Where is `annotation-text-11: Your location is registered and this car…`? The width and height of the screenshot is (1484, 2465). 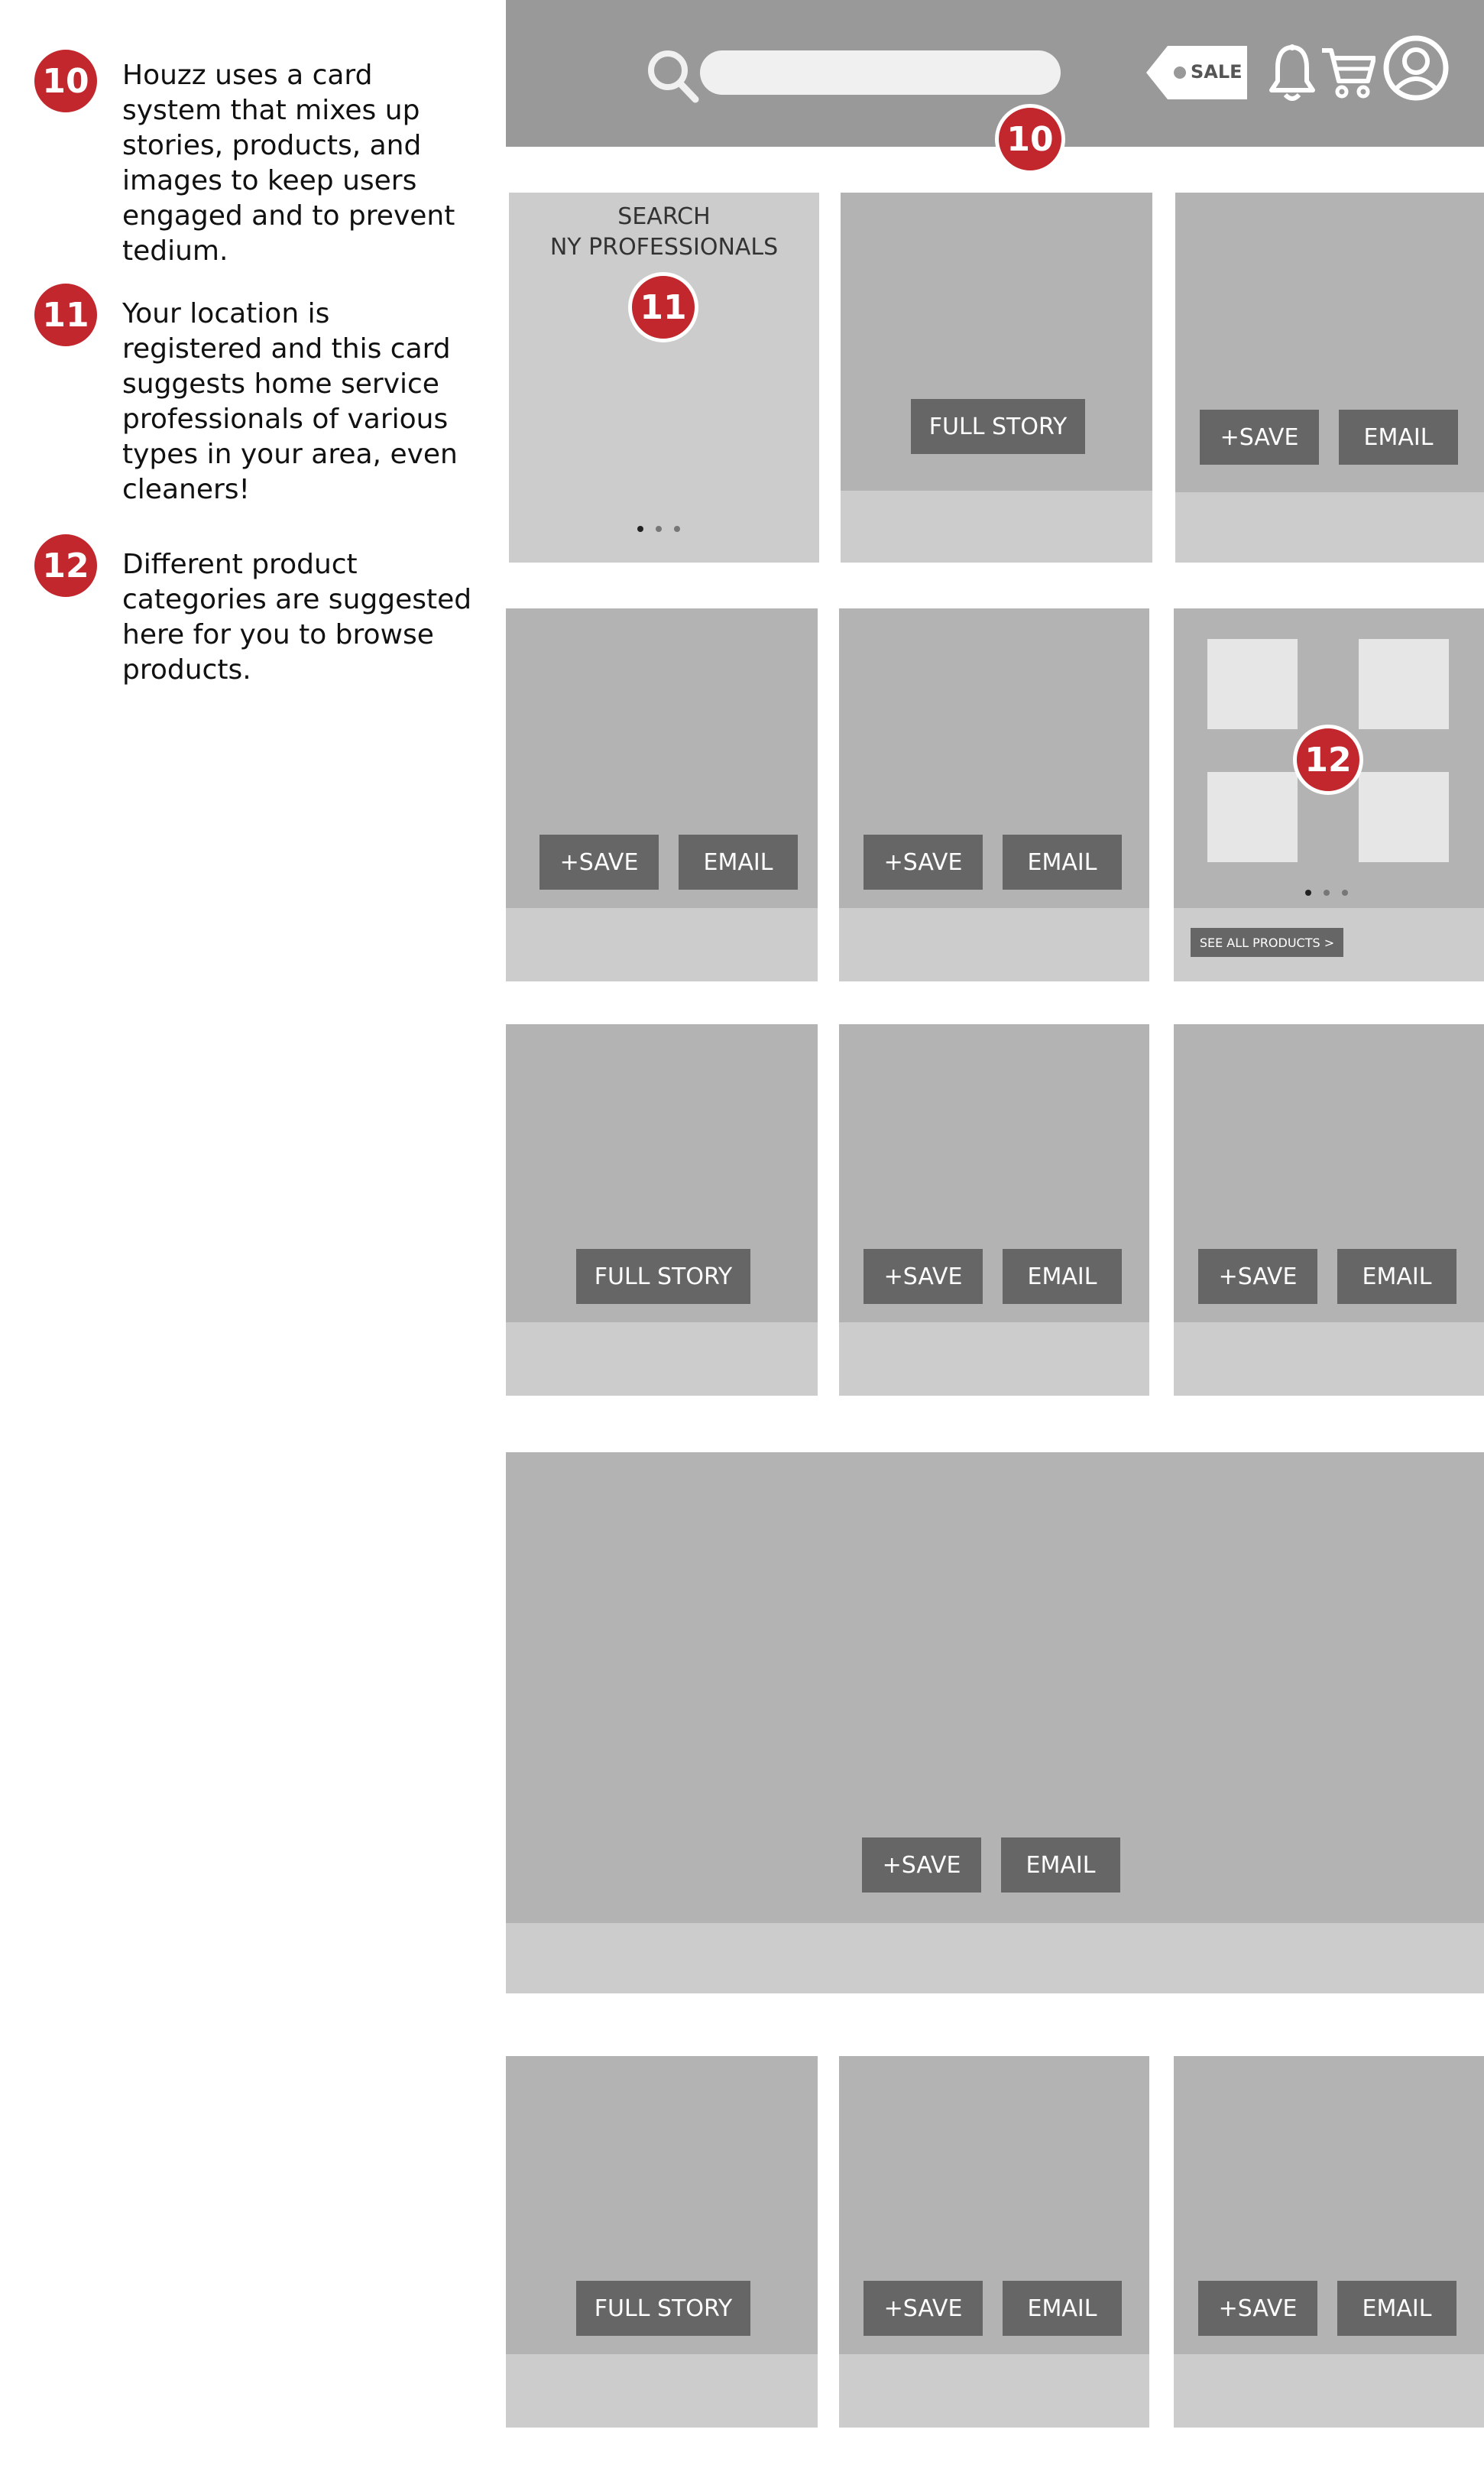
annotation-text-11: Your location is registered and this car… is located at coordinates (290, 402).